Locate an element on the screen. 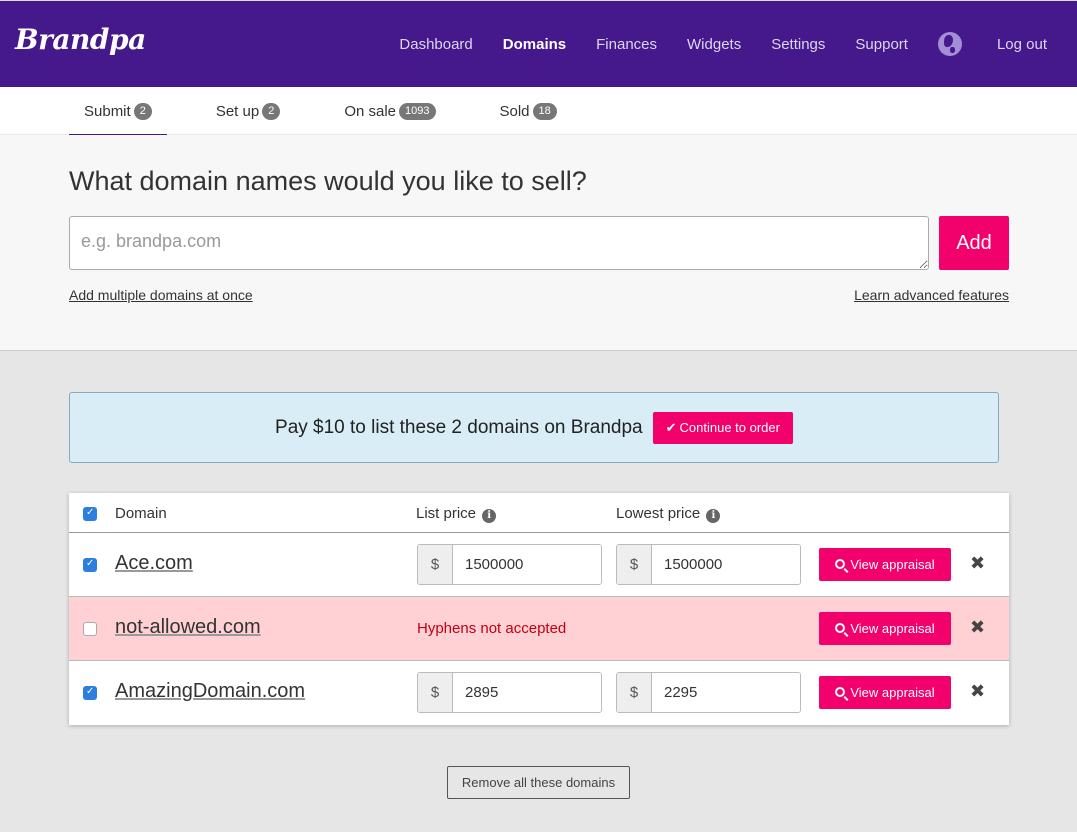 The image size is (1077, 832). domain-link: Ace.com is located at coordinates (154, 563).